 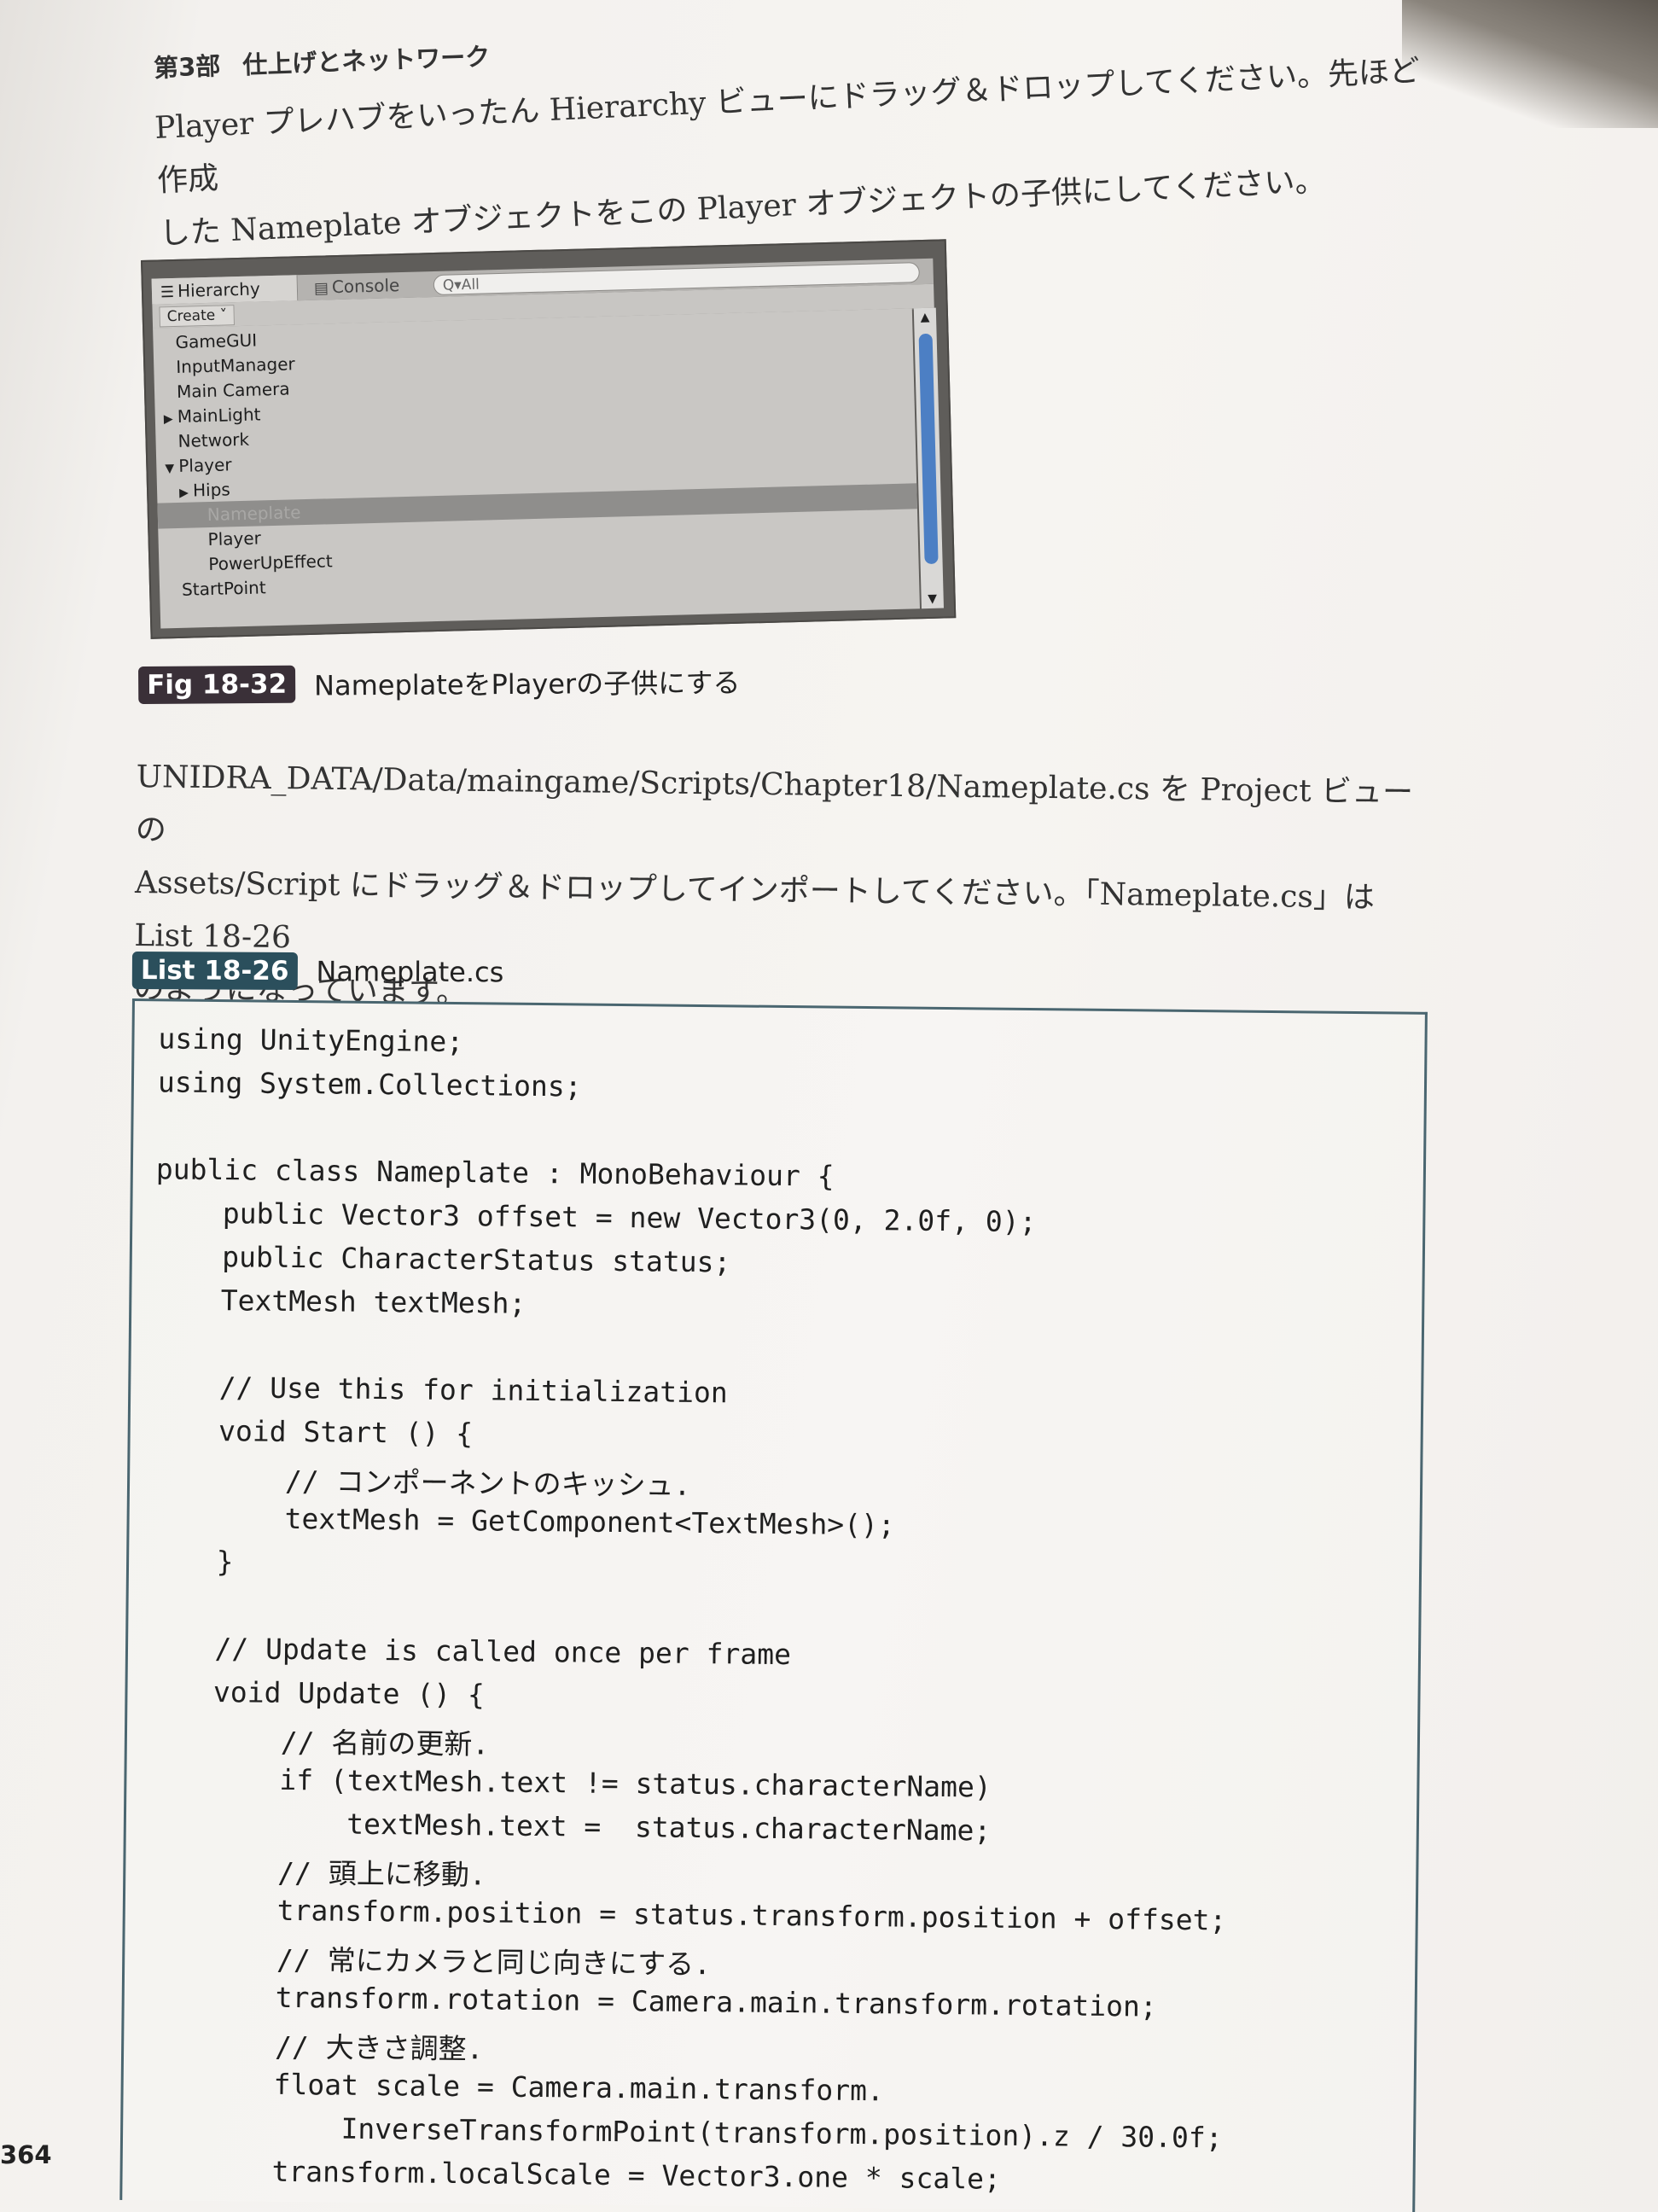 I want to click on scroll-down-arrow-icon: ▼, so click(x=932, y=599).